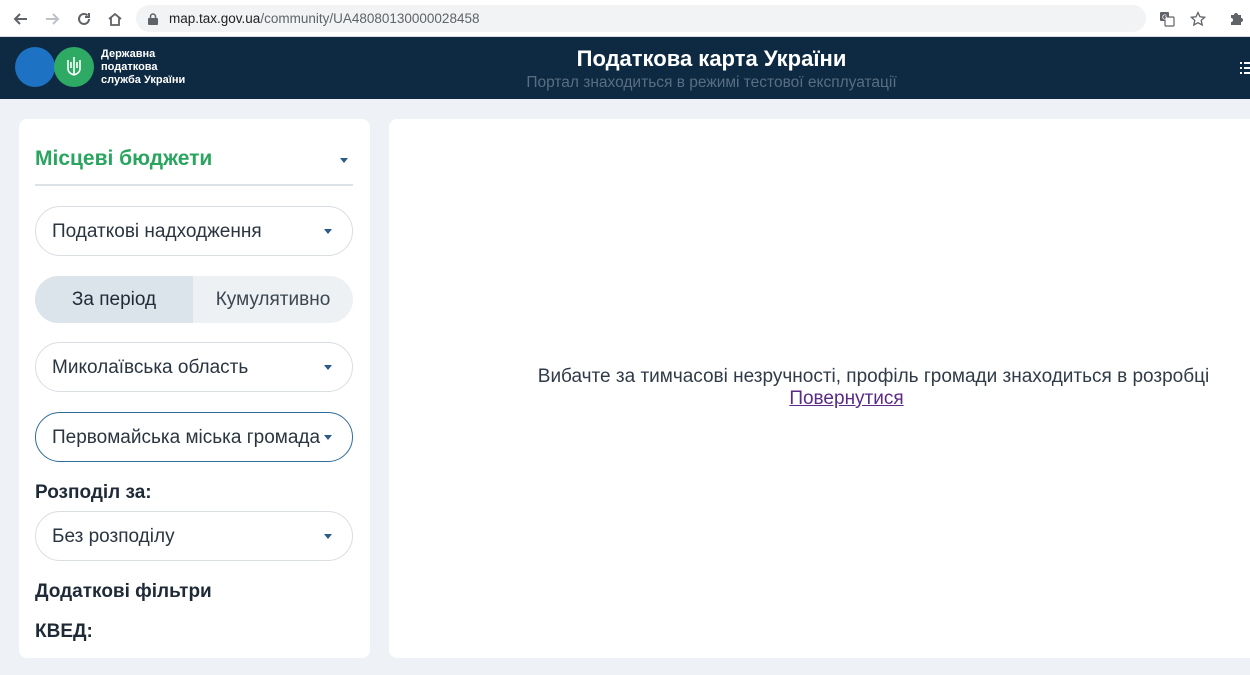 The height and width of the screenshot is (675, 1250). I want to click on budget-type-select: Місцеві бюджети, so click(194, 163).